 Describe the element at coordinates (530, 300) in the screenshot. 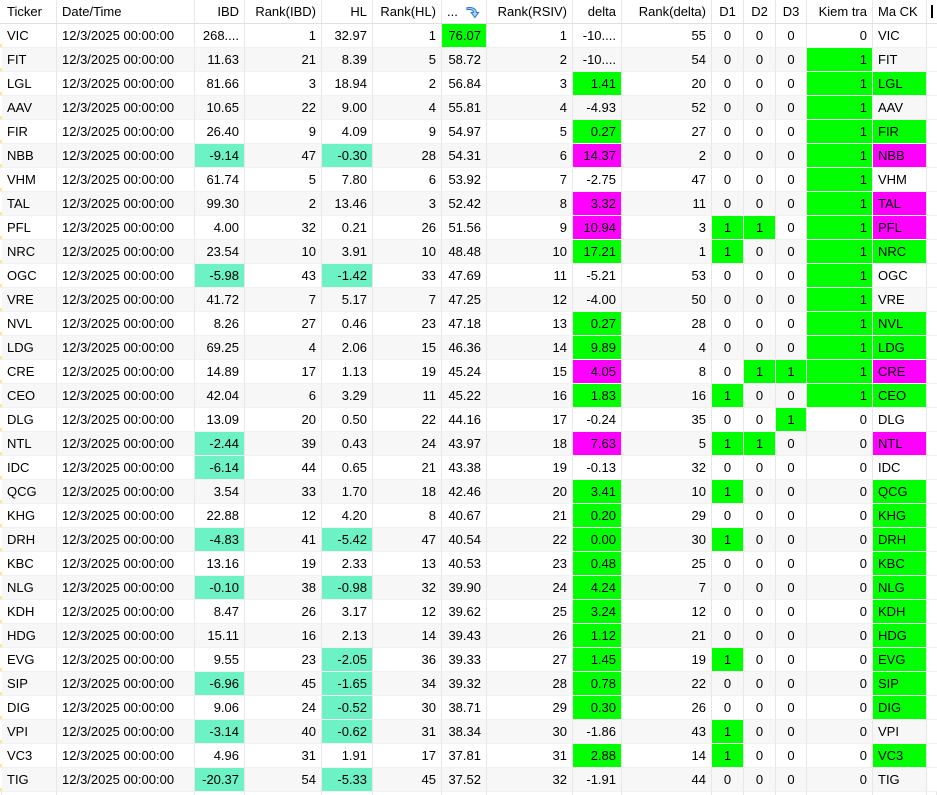

I see `cell-rank-rsiv: 12` at that location.